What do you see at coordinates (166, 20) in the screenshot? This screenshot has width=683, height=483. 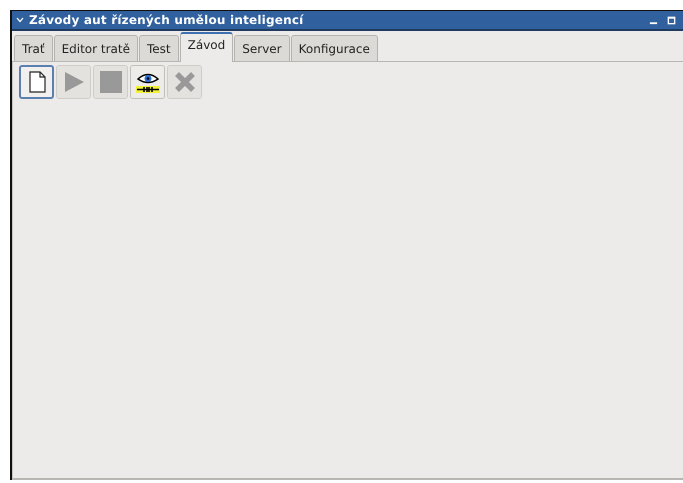 I see `window-title: Závody aut řízených umělou inteligencí` at bounding box center [166, 20].